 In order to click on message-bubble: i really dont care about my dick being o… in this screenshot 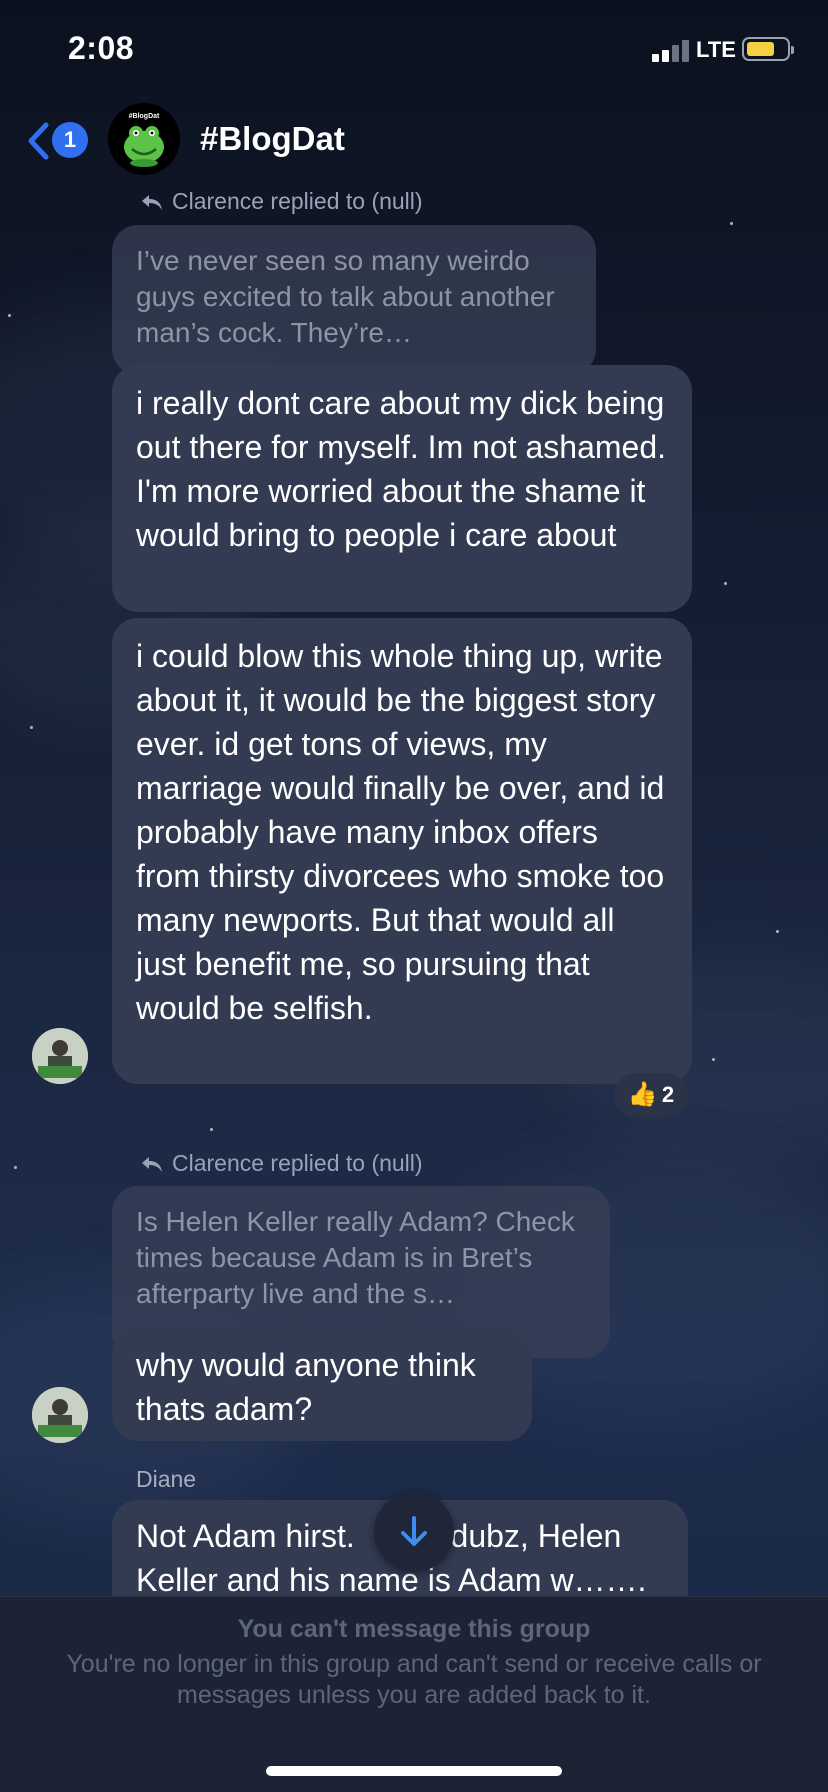, I will do `click(402, 488)`.